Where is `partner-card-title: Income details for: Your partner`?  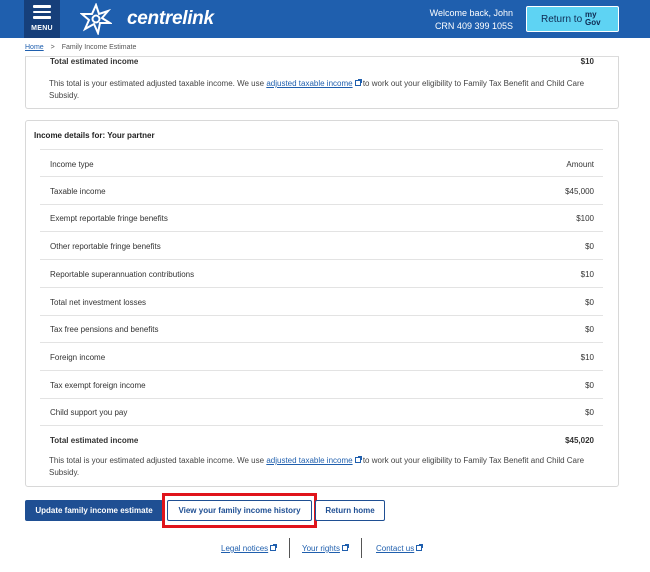 partner-card-title: Income details for: Your partner is located at coordinates (94, 135).